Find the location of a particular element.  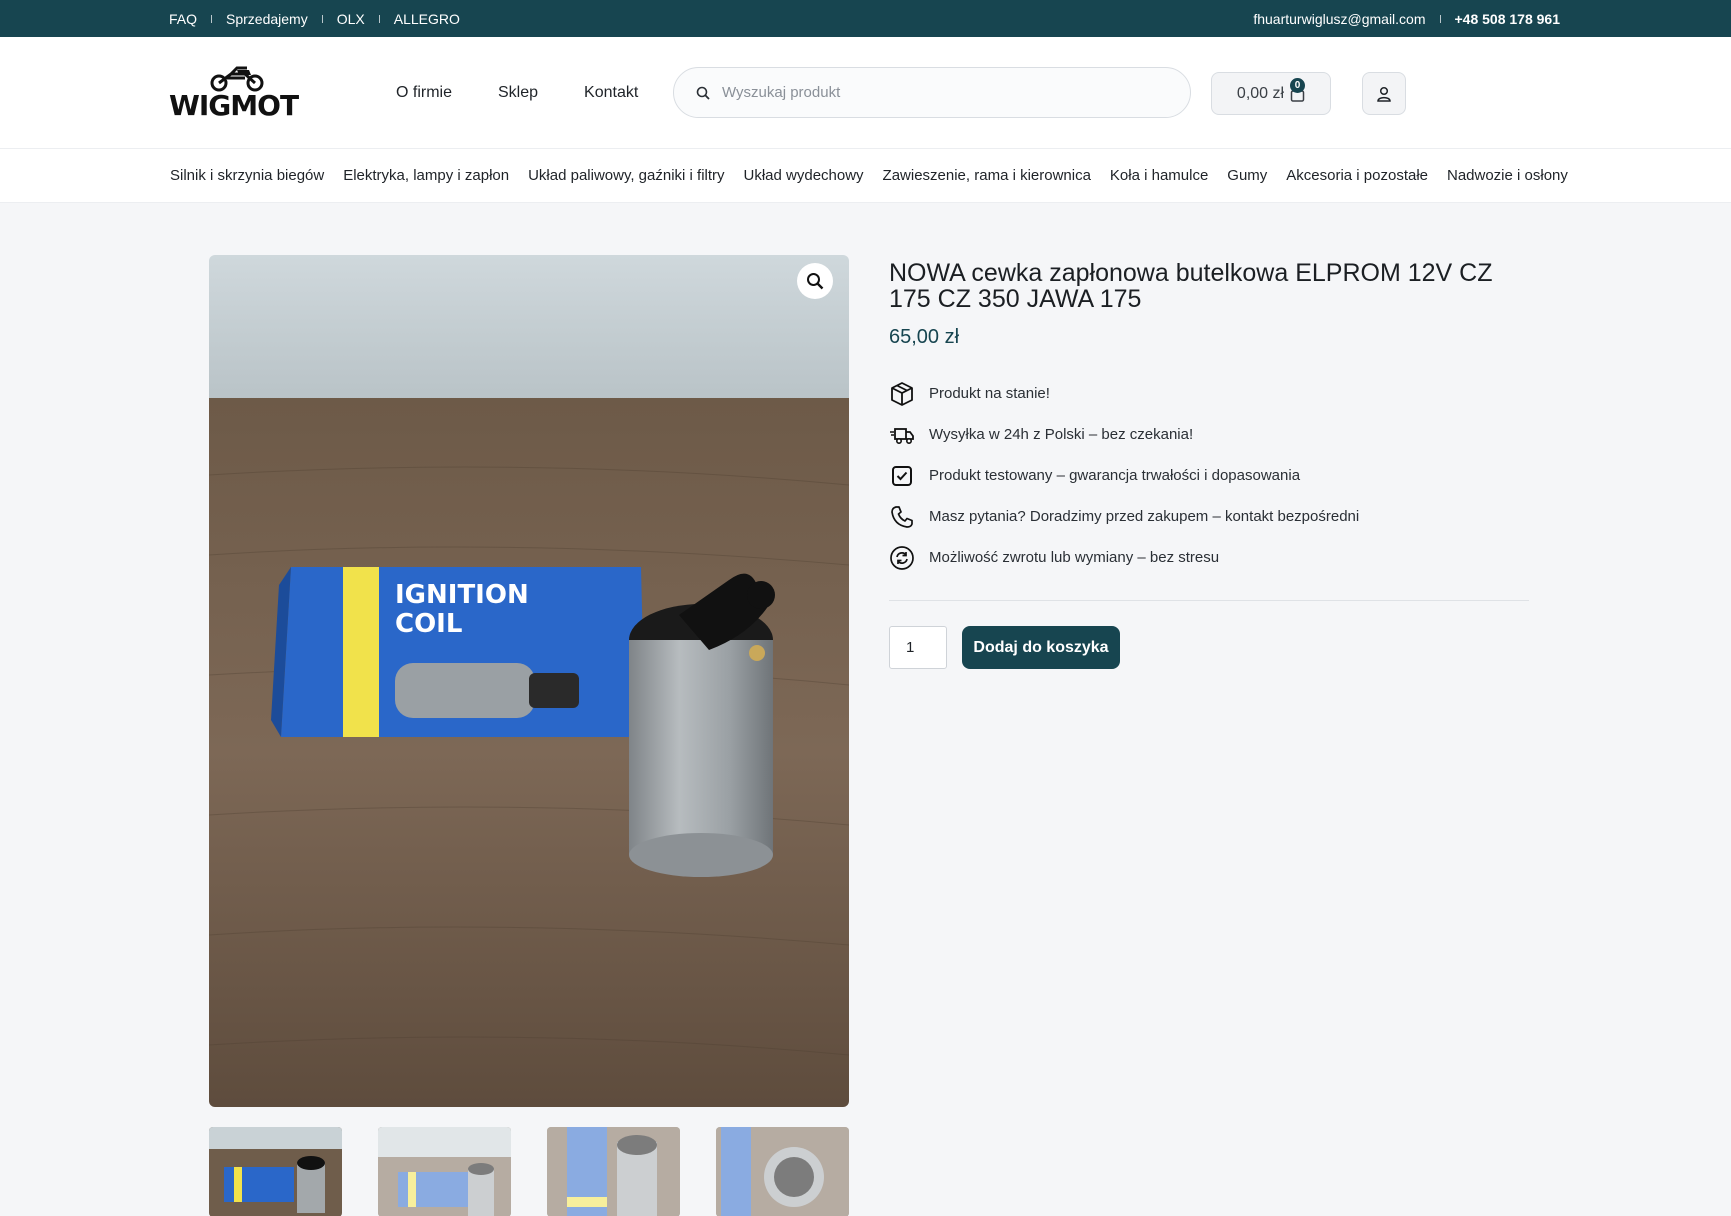

zoom-button is located at coordinates (815, 281).